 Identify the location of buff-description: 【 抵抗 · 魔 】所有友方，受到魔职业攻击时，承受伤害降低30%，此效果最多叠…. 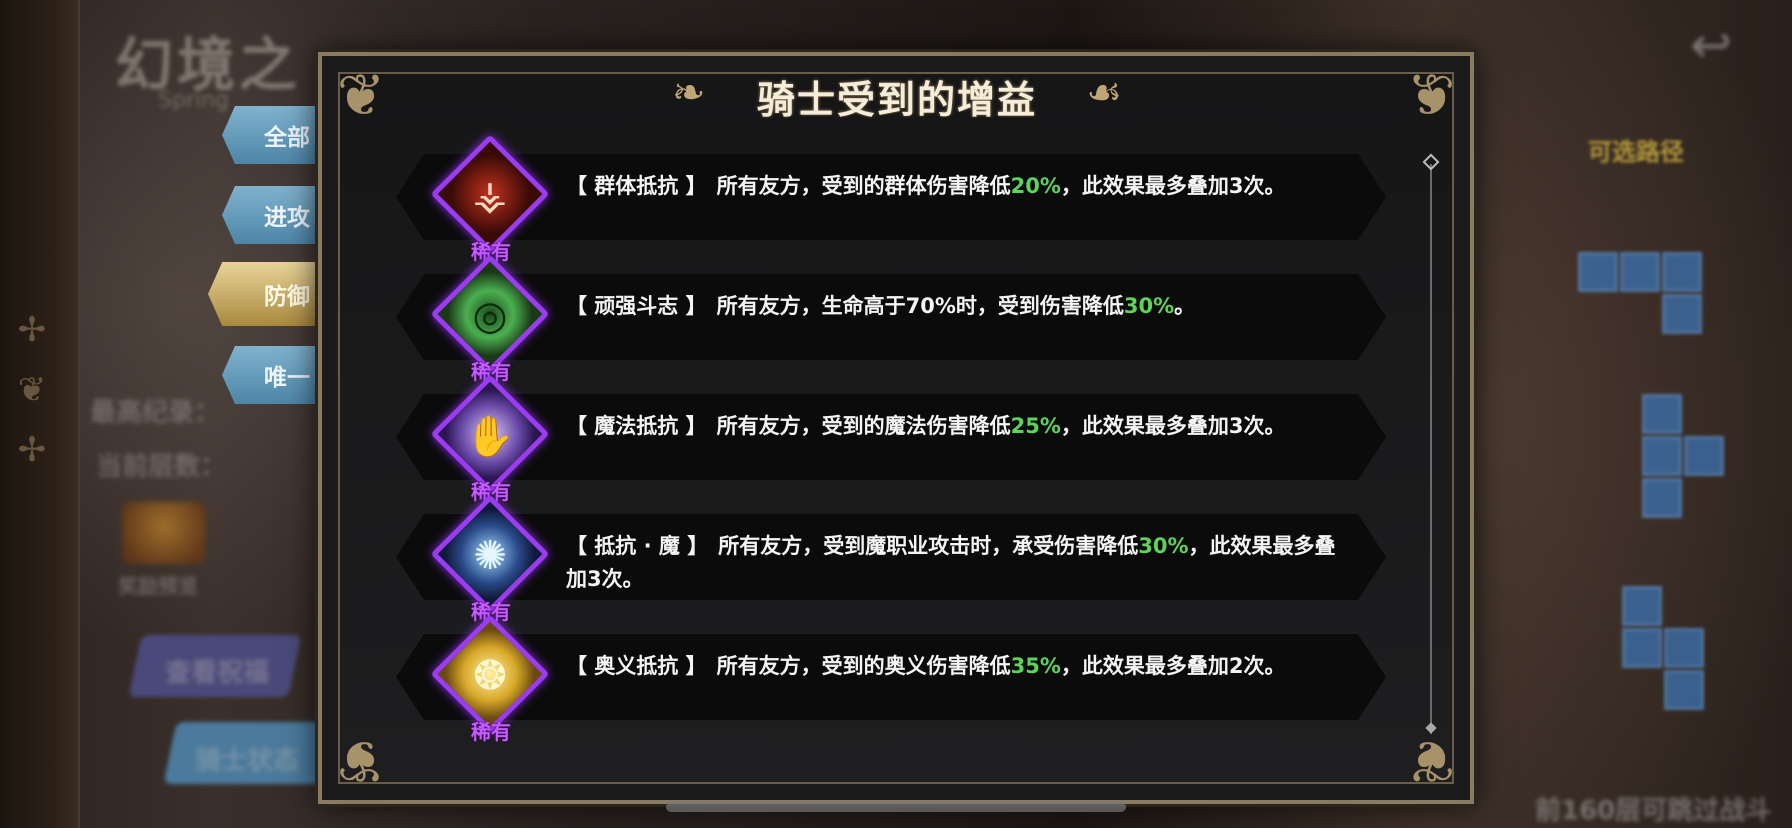
(951, 562).